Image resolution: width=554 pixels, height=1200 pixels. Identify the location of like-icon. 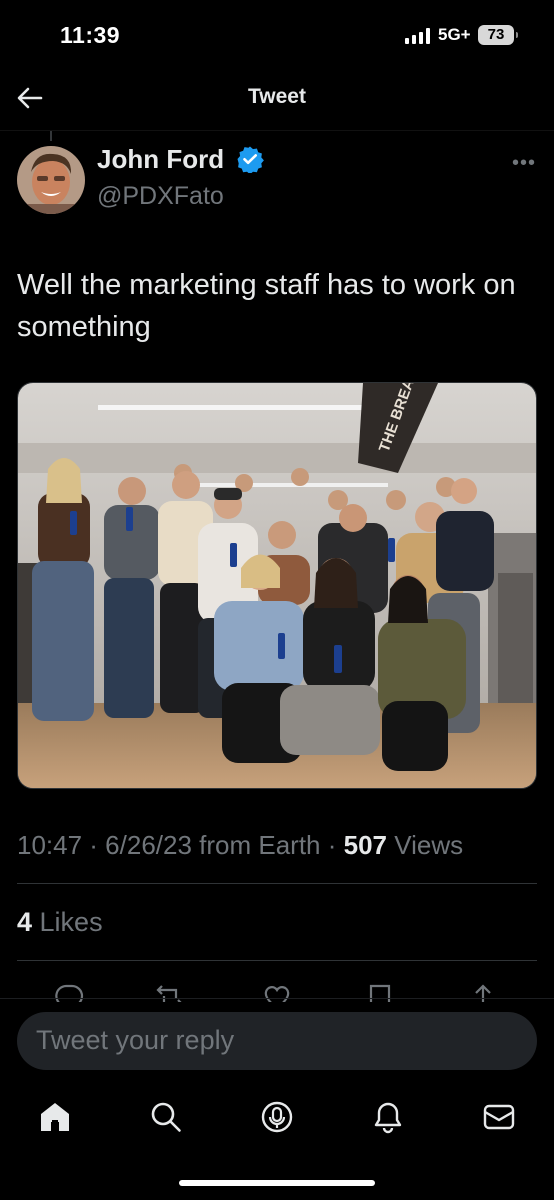
(277, 992).